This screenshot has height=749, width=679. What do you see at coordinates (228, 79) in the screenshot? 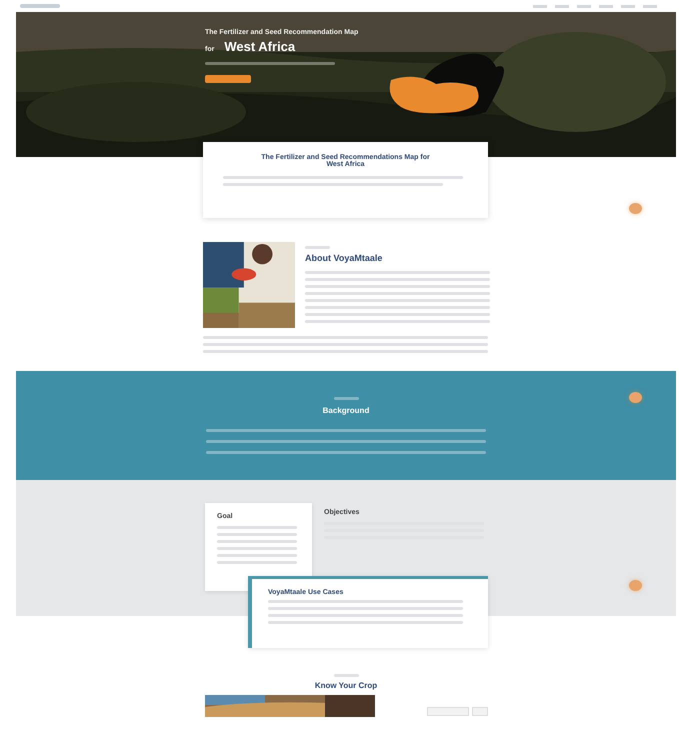
I see `hero-button` at bounding box center [228, 79].